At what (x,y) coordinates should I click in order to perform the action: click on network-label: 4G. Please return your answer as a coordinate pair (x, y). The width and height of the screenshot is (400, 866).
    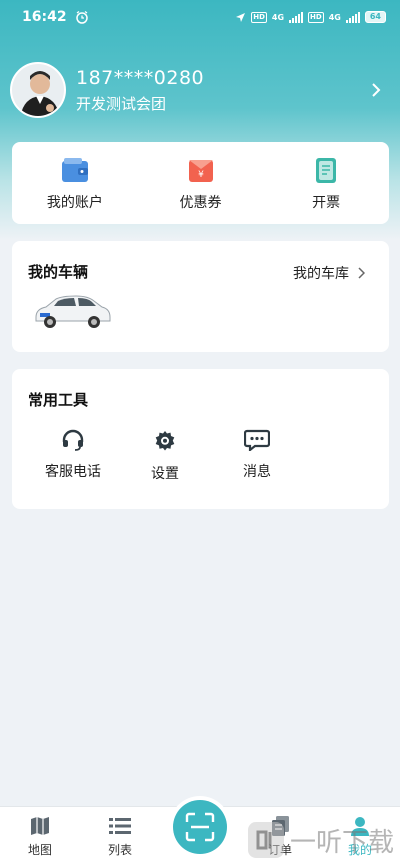
    Looking at the image, I should click on (278, 17).